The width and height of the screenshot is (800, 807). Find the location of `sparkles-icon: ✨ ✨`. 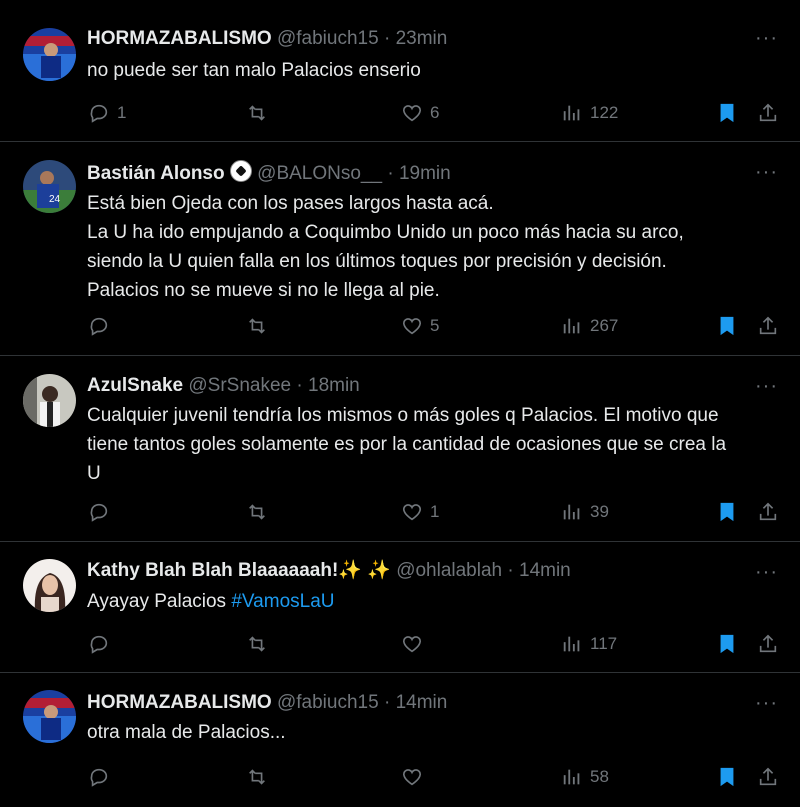

sparkles-icon: ✨ ✨ is located at coordinates (364, 570).